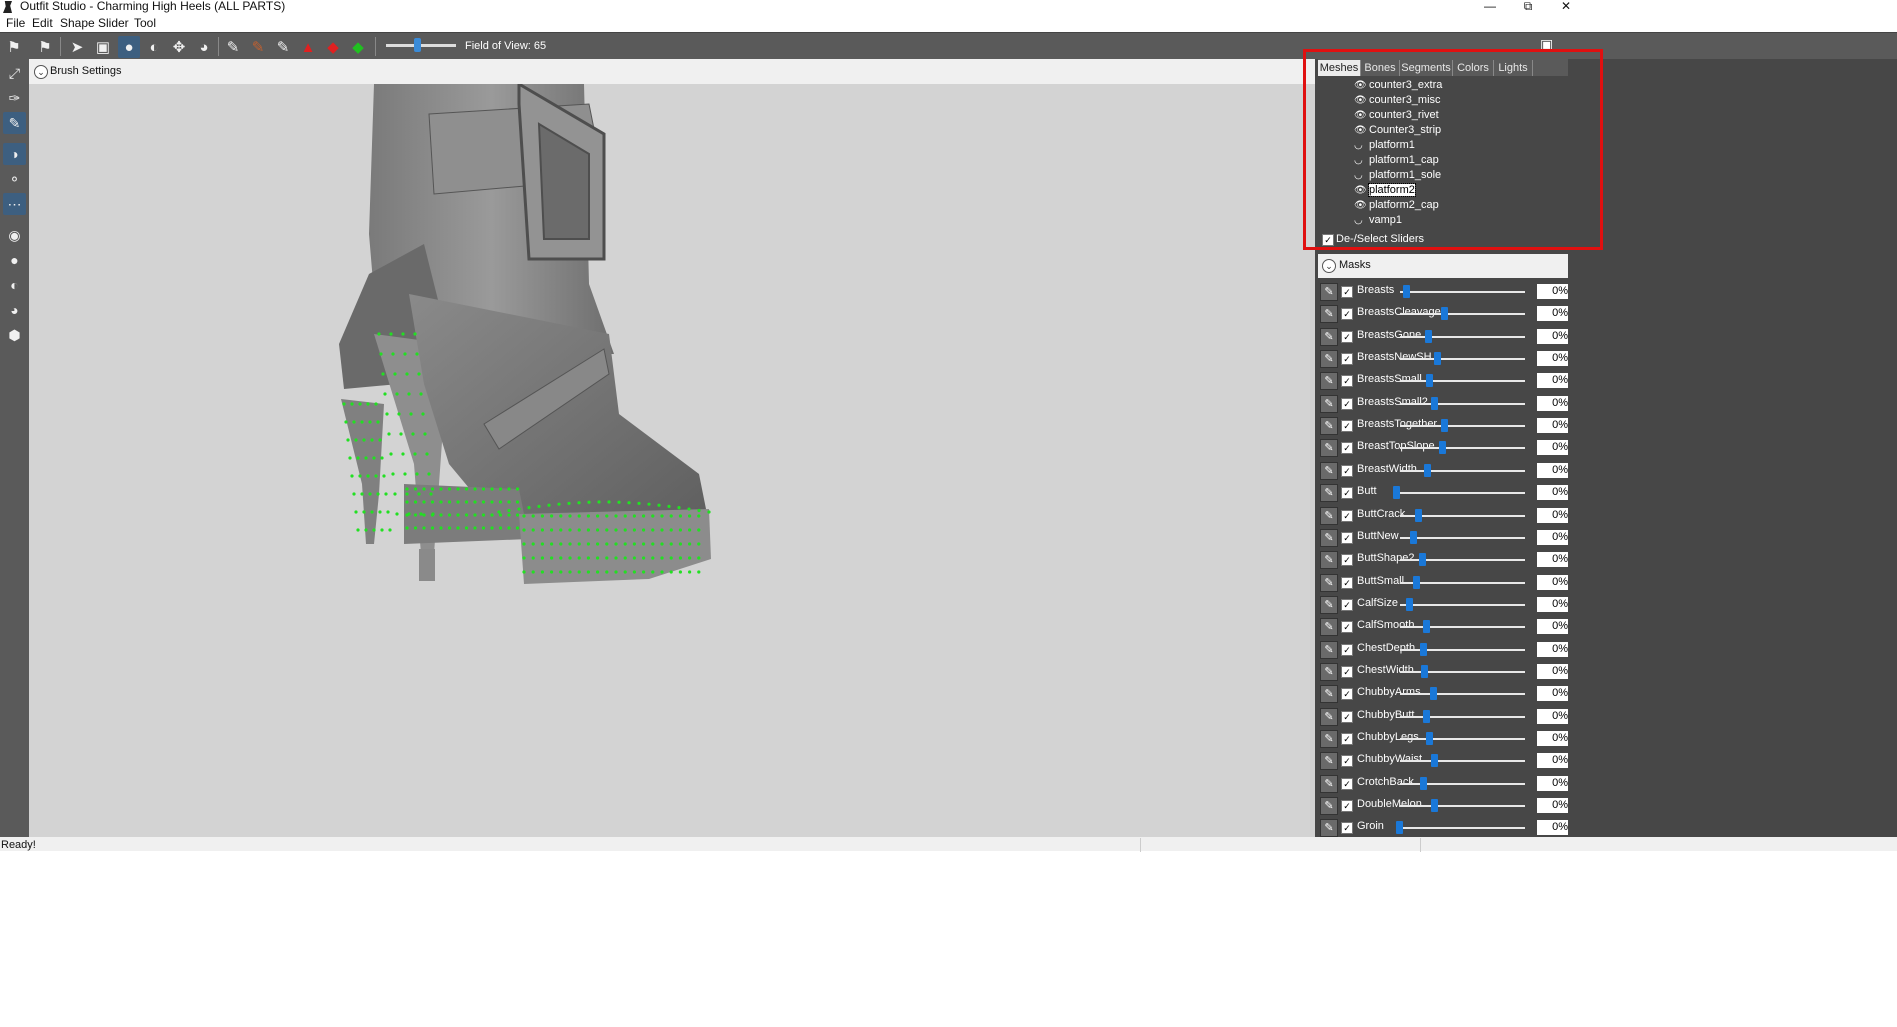 Image resolution: width=1897 pixels, height=1027 pixels. I want to click on color-paint-icon: ✎, so click(258, 47).